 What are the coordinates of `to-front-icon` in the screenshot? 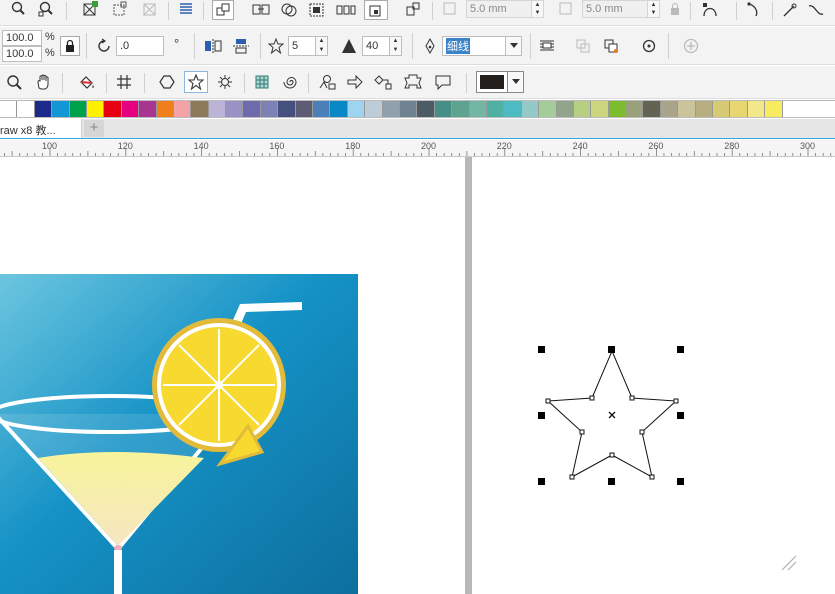 It's located at (223, 10).